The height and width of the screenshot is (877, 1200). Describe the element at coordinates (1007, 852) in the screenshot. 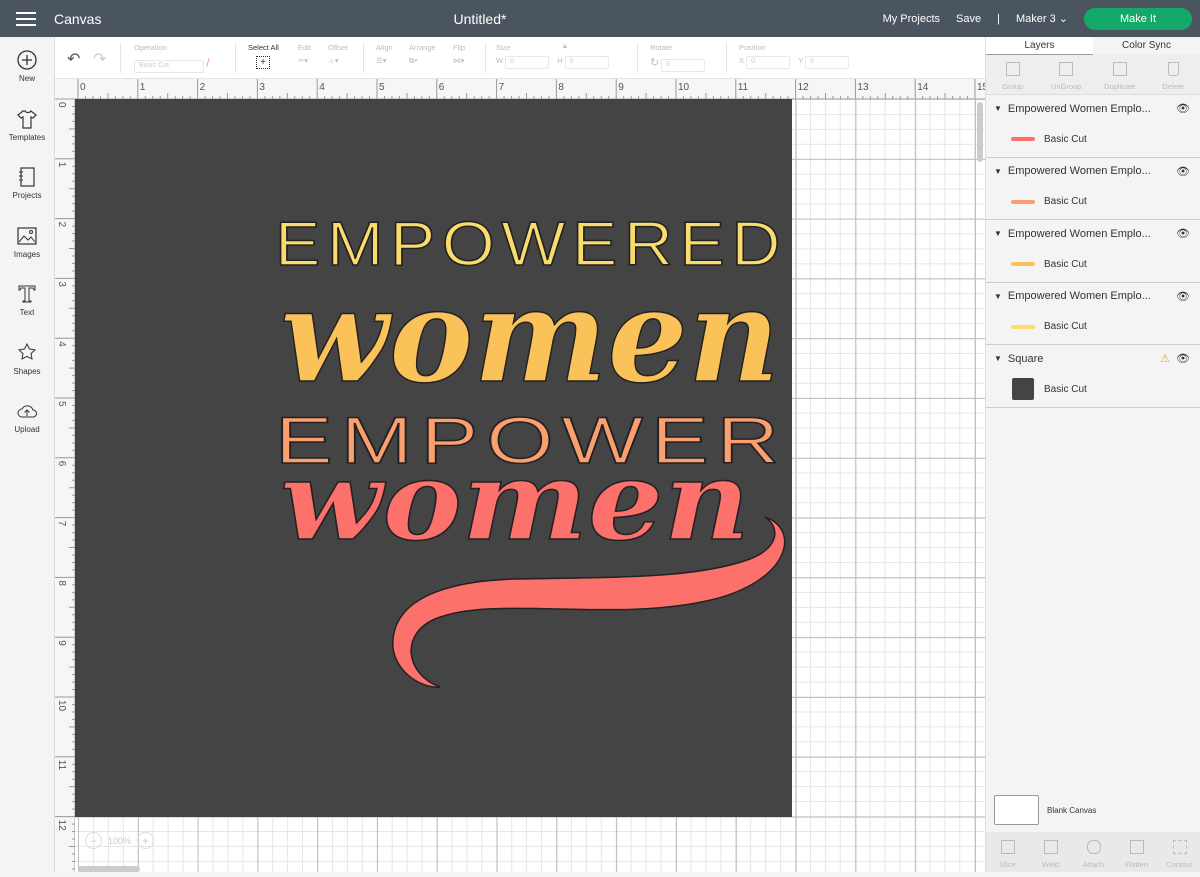

I see `slice-button: Slice` at that location.